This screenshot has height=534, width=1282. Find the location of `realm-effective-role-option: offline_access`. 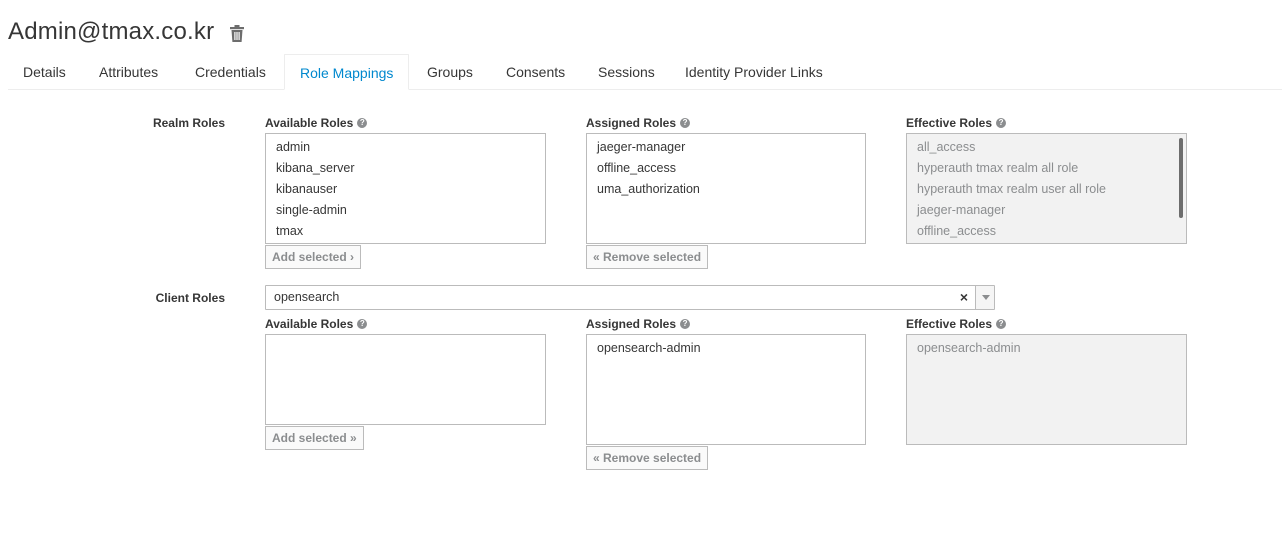

realm-effective-role-option: offline_access is located at coordinates (956, 231).